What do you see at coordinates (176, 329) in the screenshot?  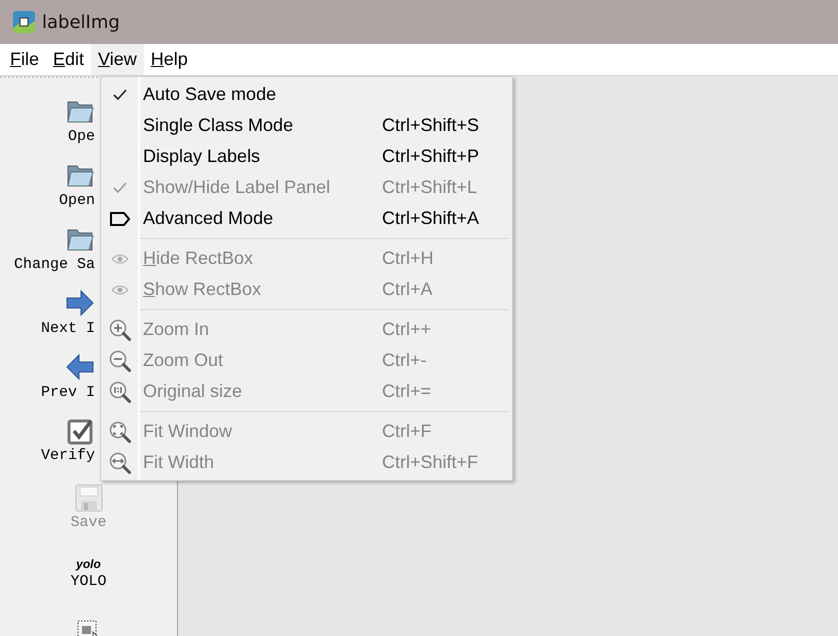 I see `menu-item-label: Zoom In` at bounding box center [176, 329].